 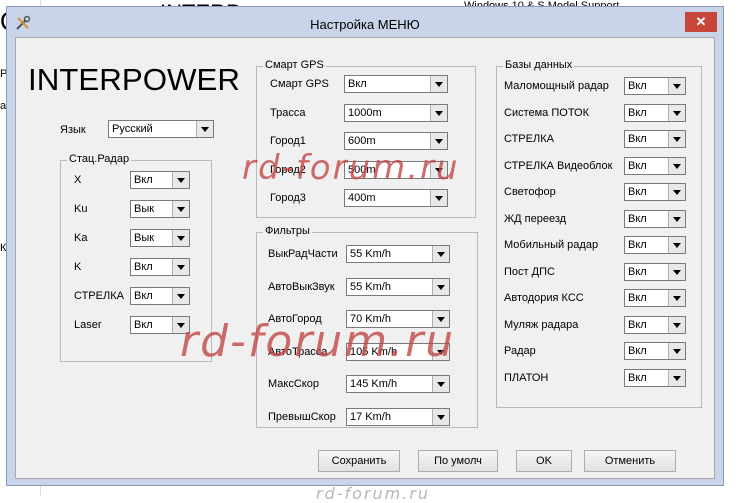 I want to click on cancel-button: Отменить, so click(x=630, y=461).